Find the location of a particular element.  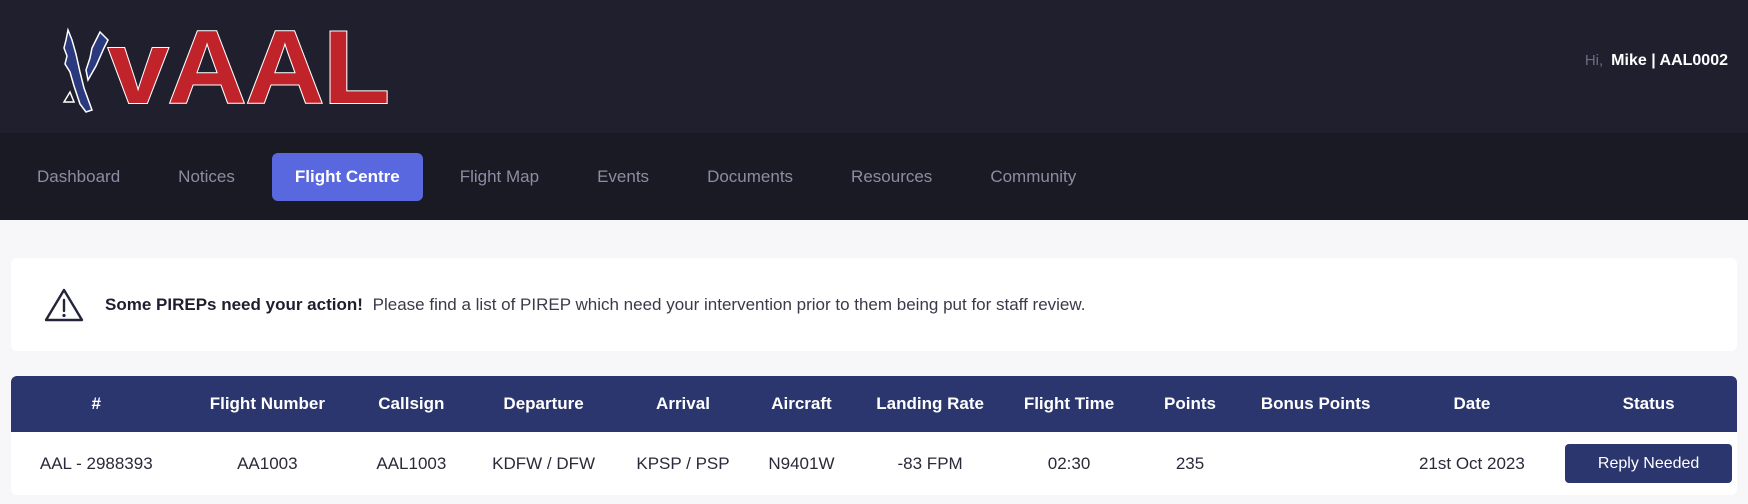

nav-item-documents: Documents is located at coordinates (750, 177).